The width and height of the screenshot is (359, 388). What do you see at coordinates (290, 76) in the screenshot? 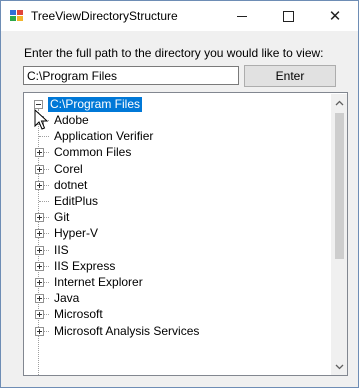
I see `enter-button: Enter` at bounding box center [290, 76].